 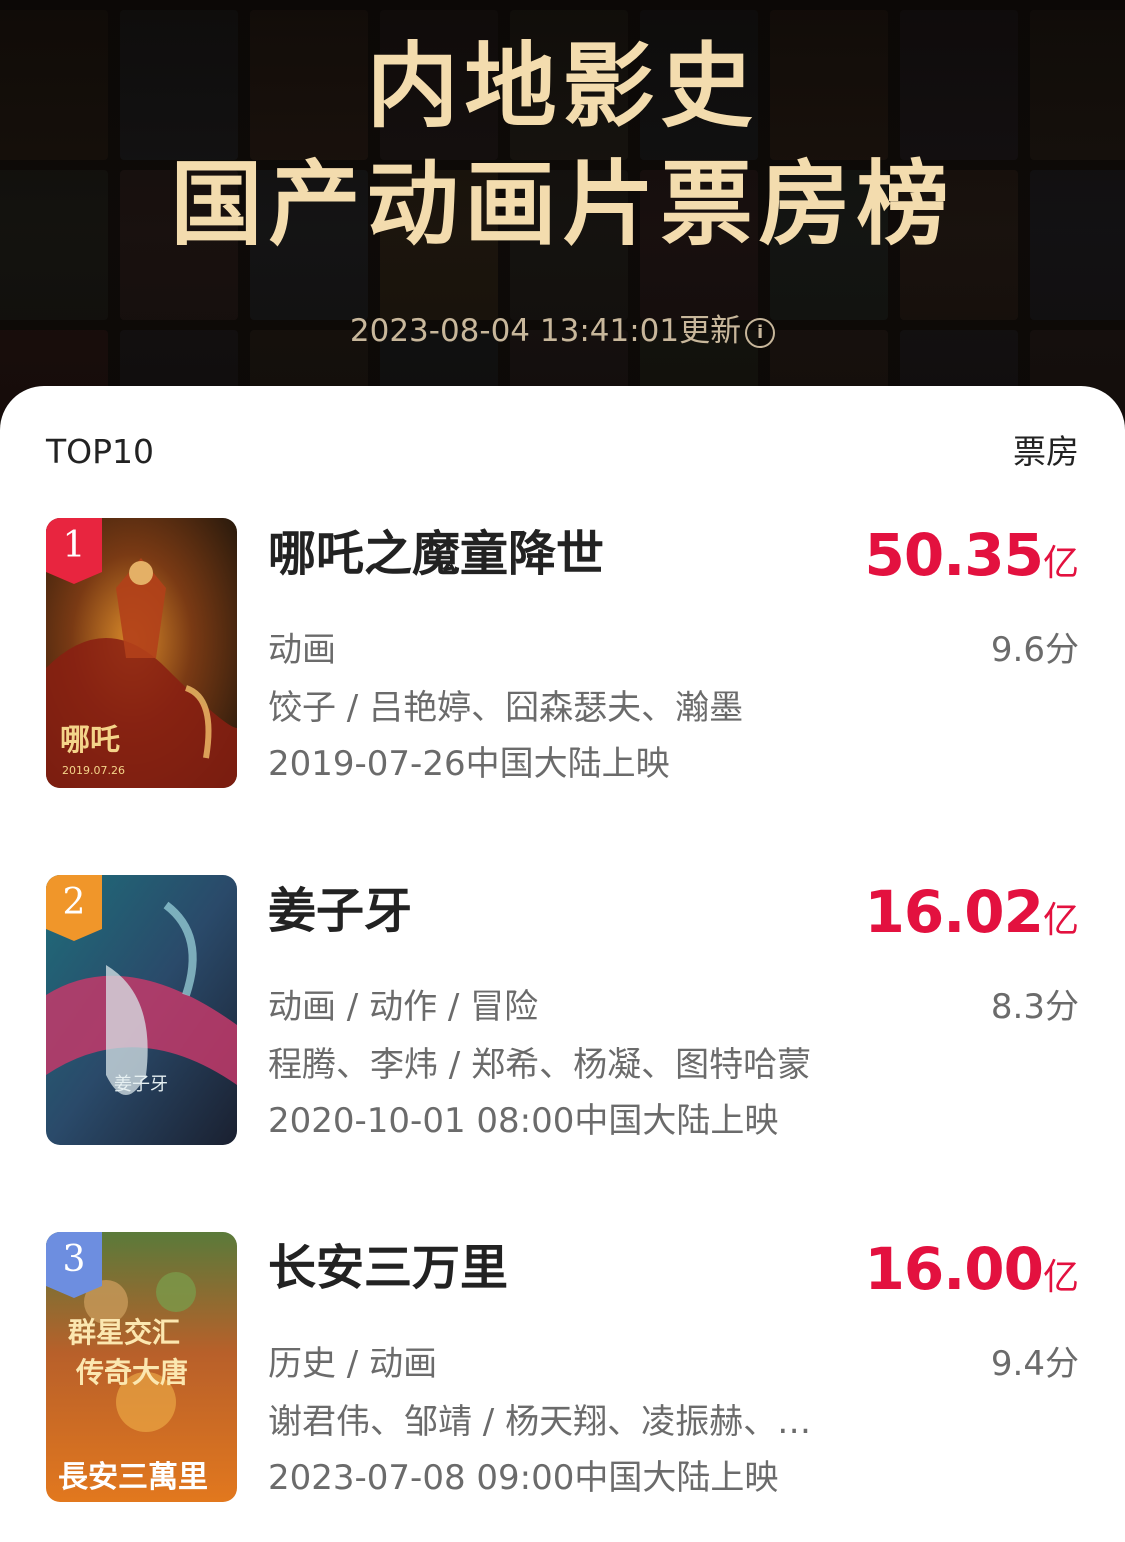 I want to click on movie-poster: 姜子牙 2, so click(x=141, y=1010).